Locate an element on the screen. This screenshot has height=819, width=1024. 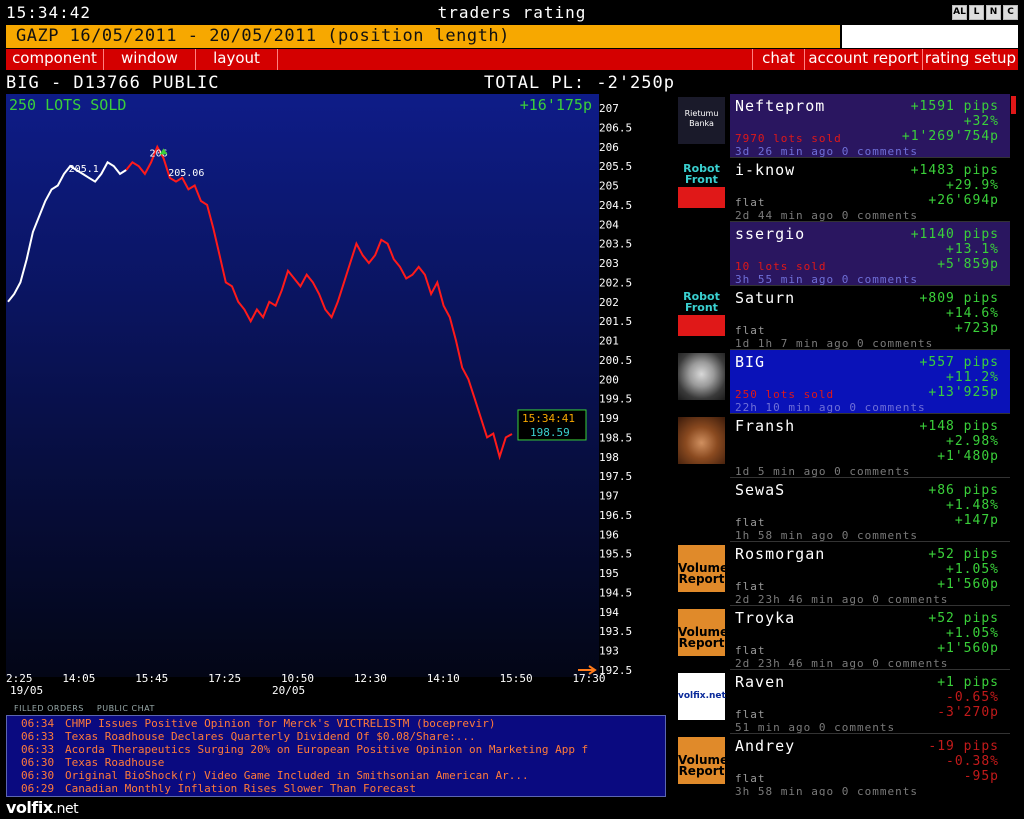
trader-name: Troyka is located at coordinates (765, 618).